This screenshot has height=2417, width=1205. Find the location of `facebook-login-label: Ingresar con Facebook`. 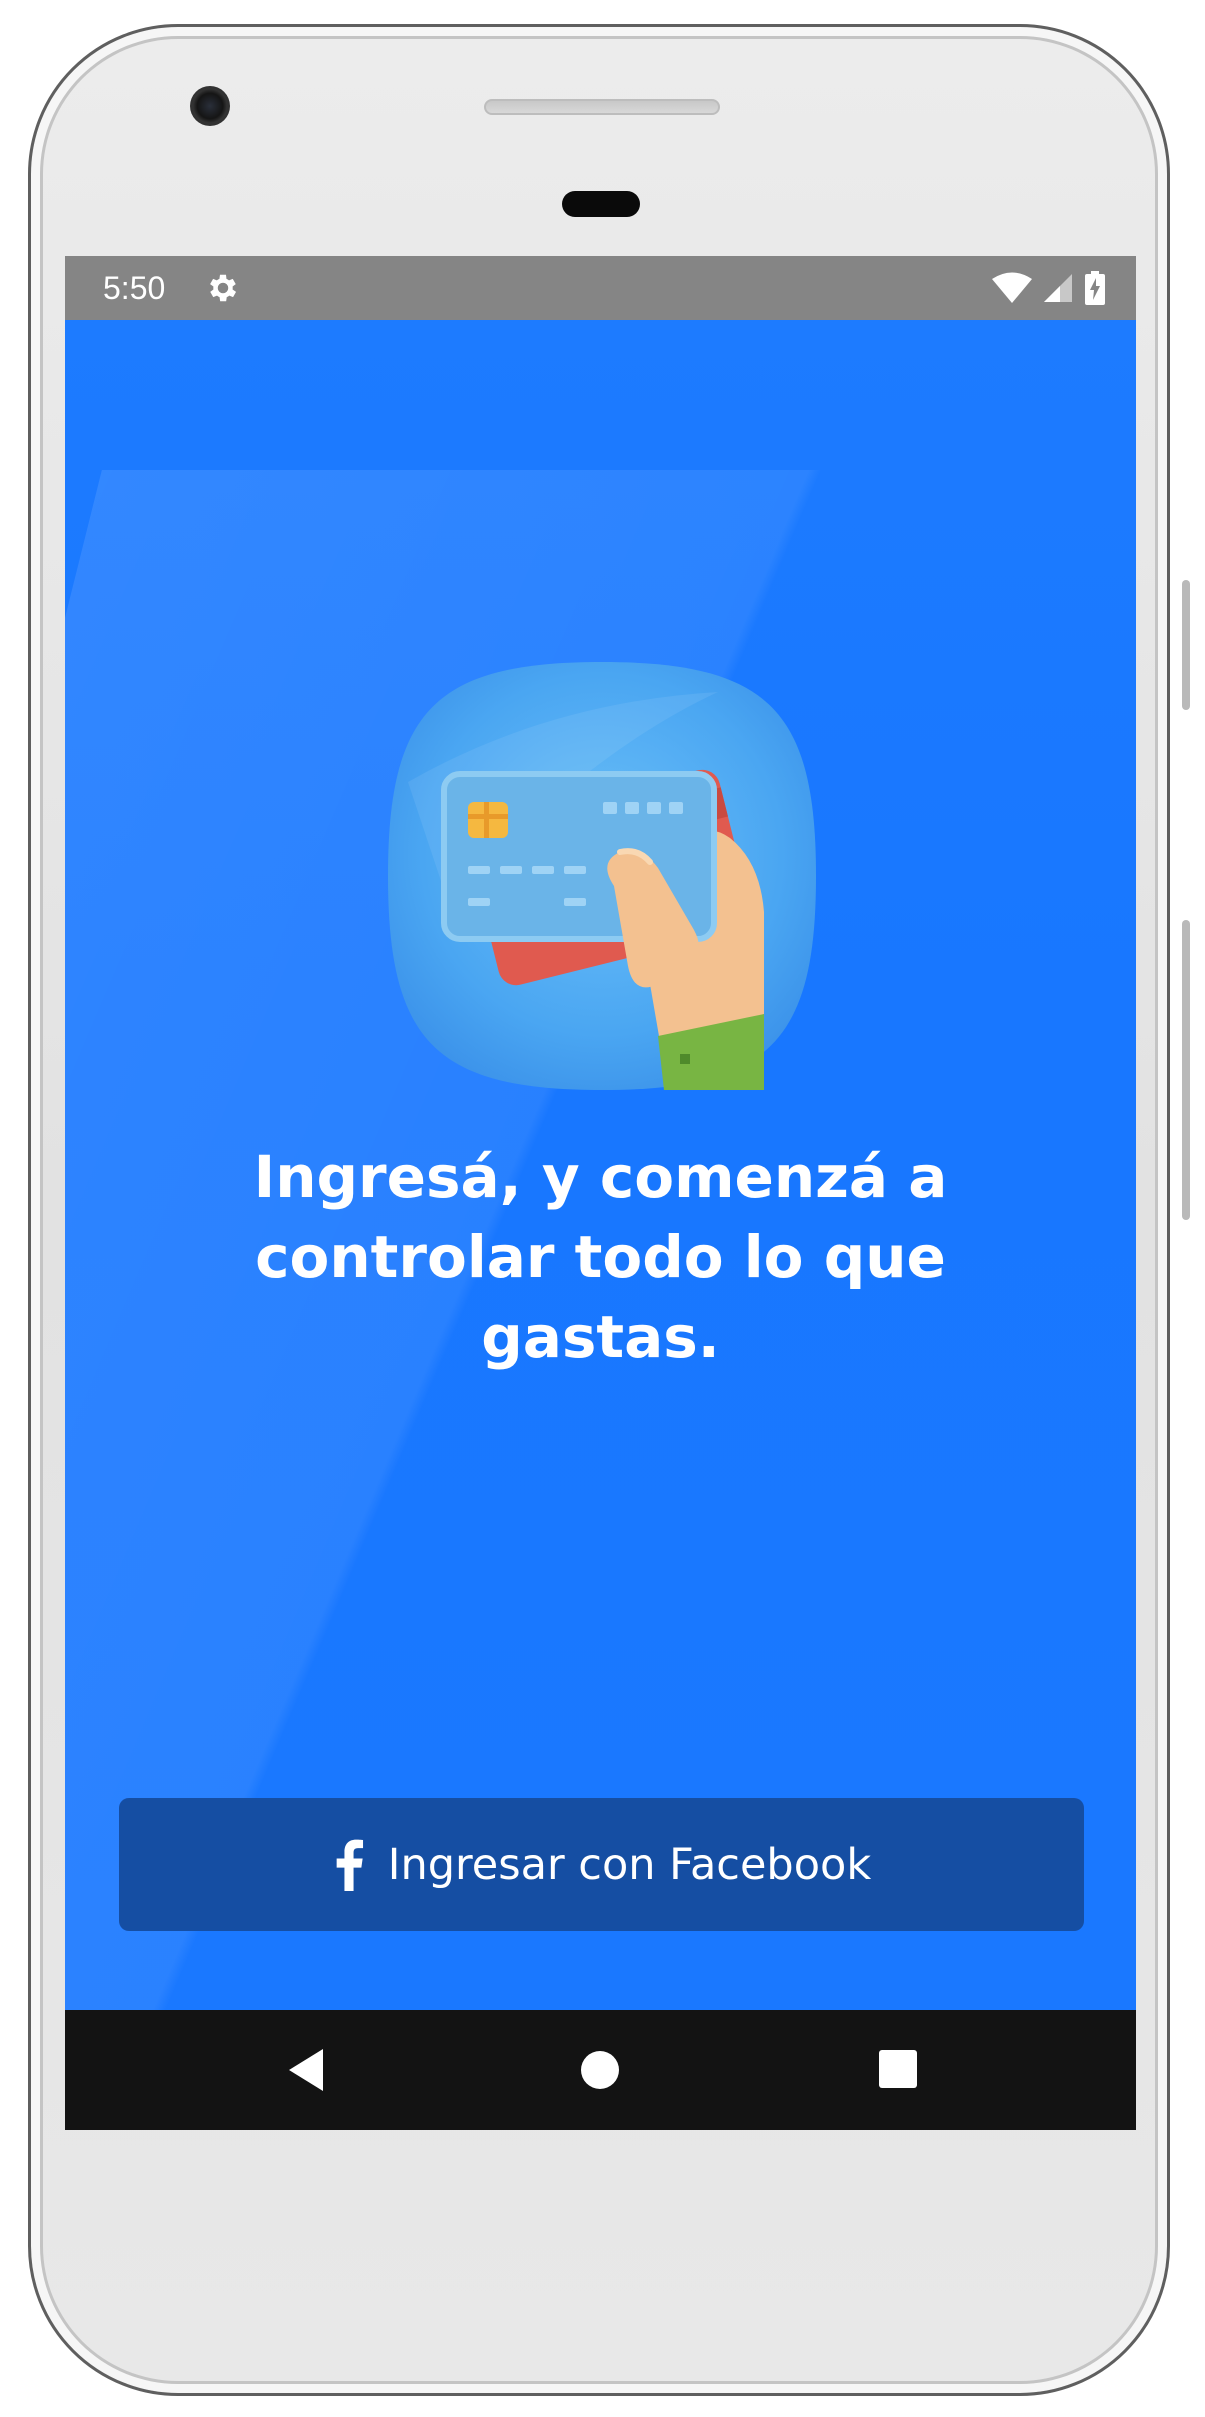

facebook-login-label: Ingresar con Facebook is located at coordinates (629, 1864).